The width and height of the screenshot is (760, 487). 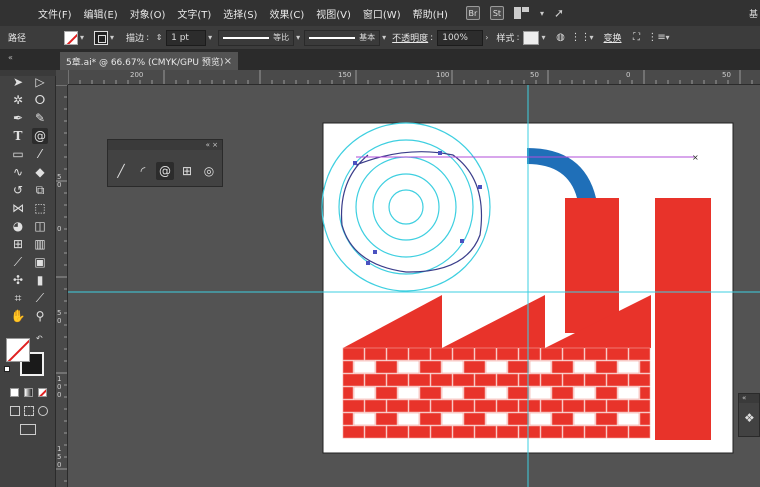 I want to click on bridge-button: Br, so click(x=472, y=13).